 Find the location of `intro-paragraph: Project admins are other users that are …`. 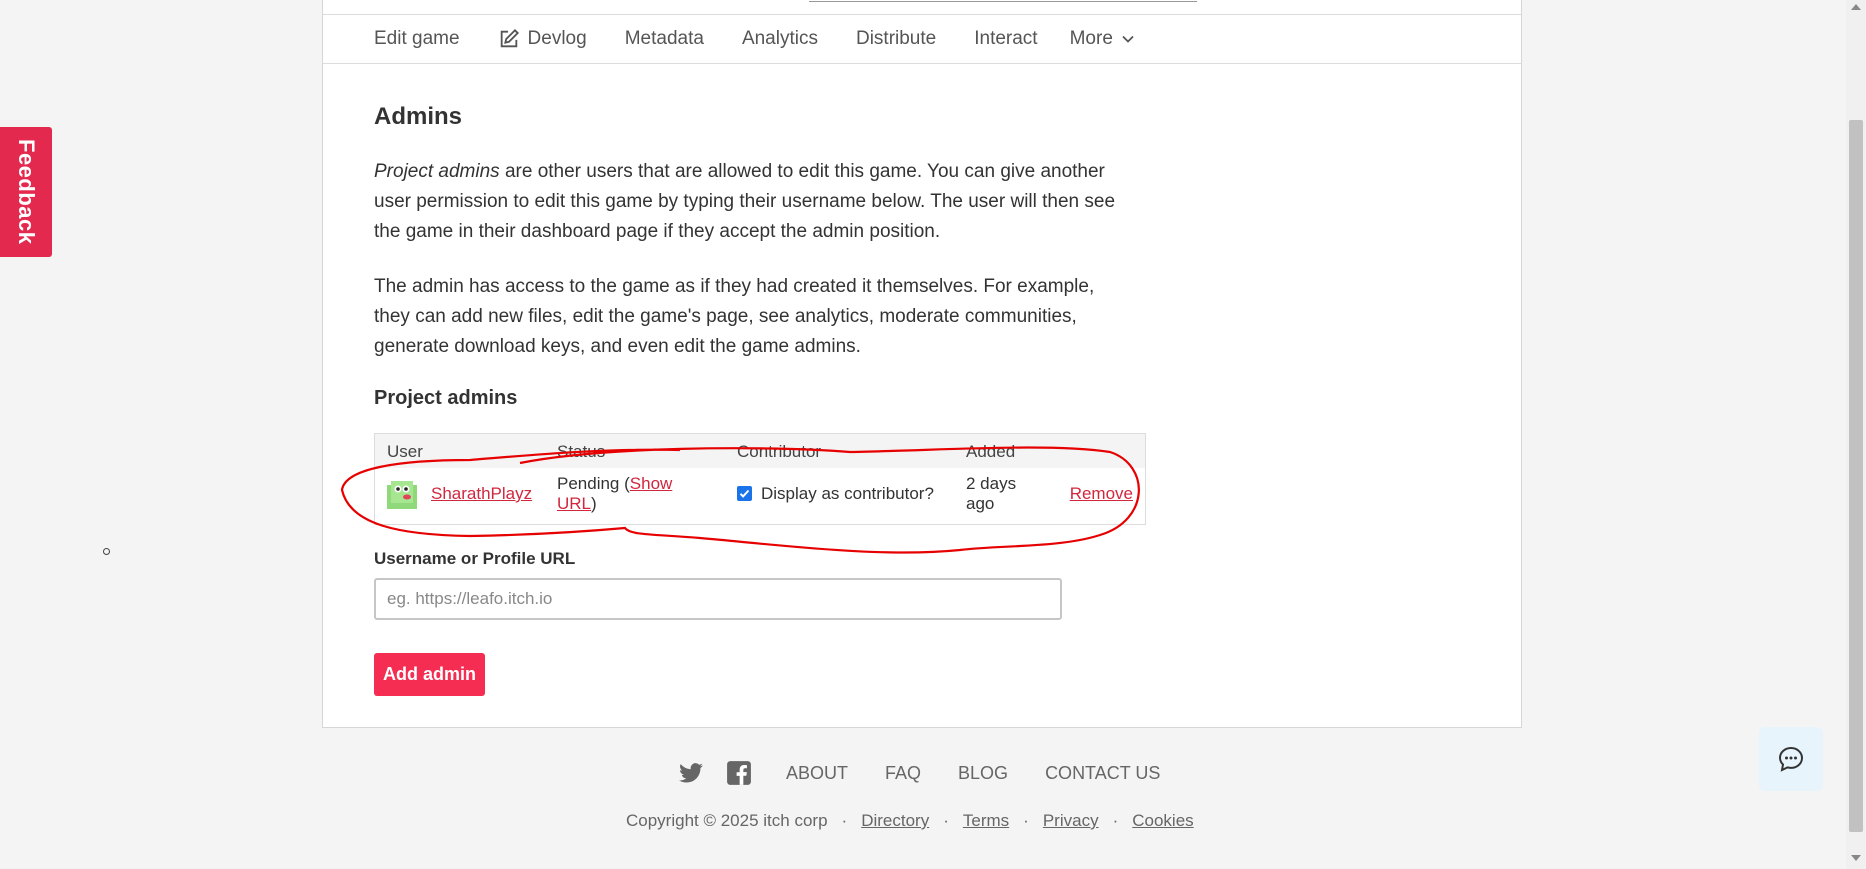

intro-paragraph: Project admins are other users that are … is located at coordinates (746, 202).